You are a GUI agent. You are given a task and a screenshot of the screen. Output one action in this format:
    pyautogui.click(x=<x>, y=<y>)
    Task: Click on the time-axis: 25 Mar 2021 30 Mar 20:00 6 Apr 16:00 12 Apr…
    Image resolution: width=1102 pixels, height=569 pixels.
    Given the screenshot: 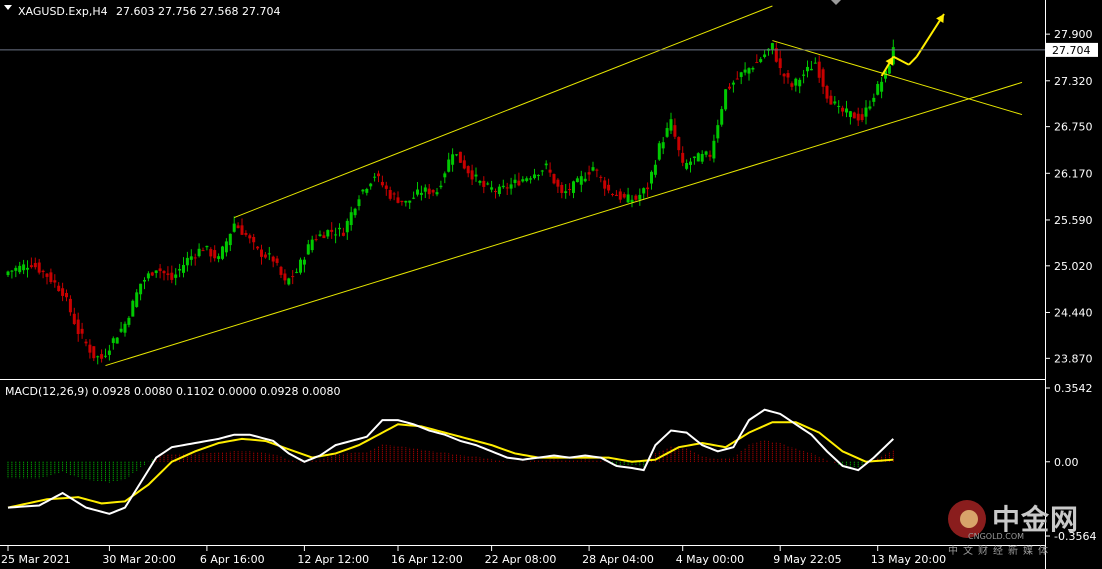 What is the action you would take?
    pyautogui.click(x=473, y=556)
    